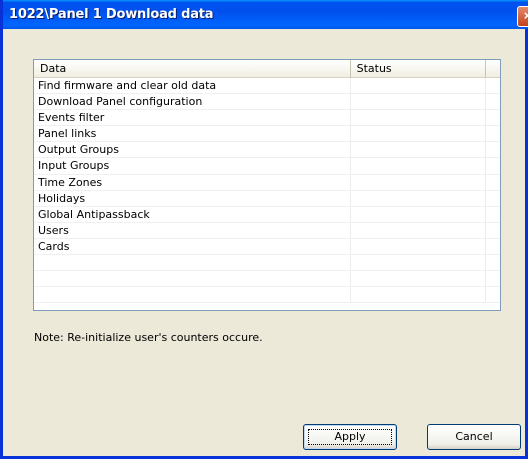  What do you see at coordinates (192, 69) in the screenshot?
I see `column-header-data: Data` at bounding box center [192, 69].